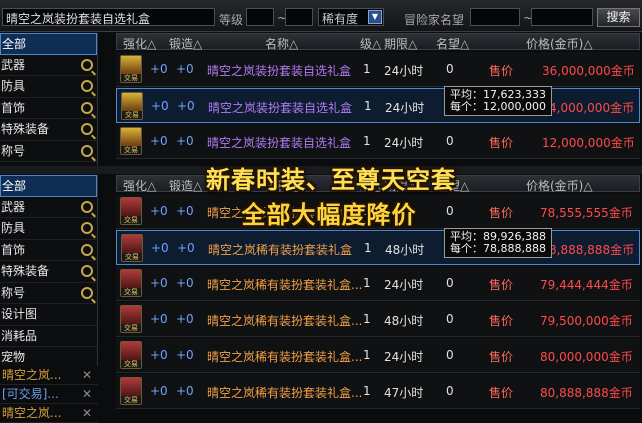  I want to click on level-max-input, so click(299, 17).